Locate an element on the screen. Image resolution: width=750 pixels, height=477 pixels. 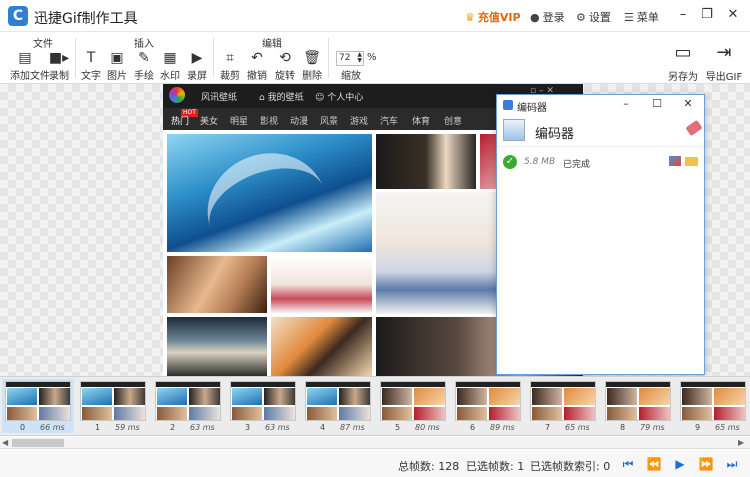
crop-button: ⌗ 裁剪 is located at coordinates (230, 66).